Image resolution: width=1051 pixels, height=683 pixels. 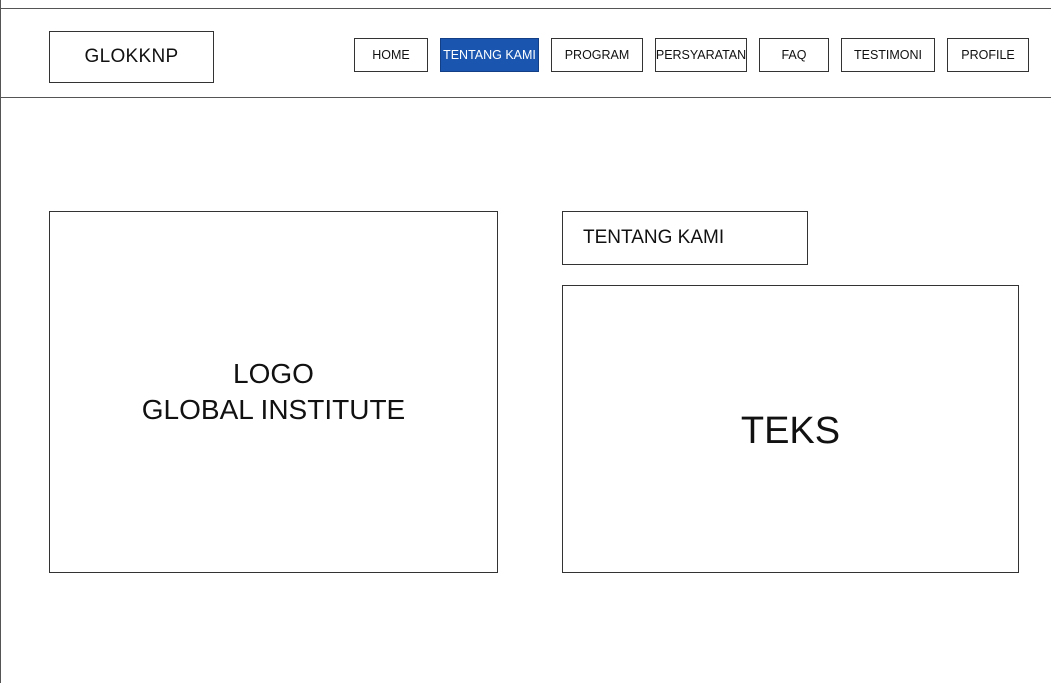 What do you see at coordinates (888, 55) in the screenshot?
I see `nav-testimoni-button: TESTIMONI` at bounding box center [888, 55].